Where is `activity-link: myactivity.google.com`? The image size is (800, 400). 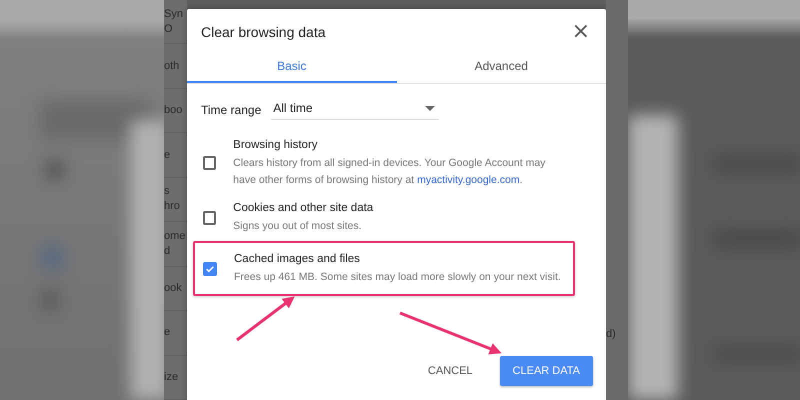 activity-link: myactivity.google.com is located at coordinates (468, 180).